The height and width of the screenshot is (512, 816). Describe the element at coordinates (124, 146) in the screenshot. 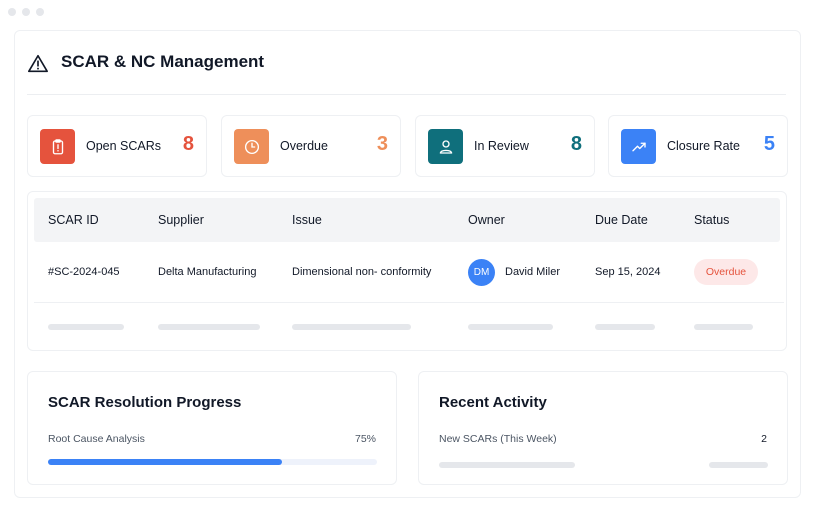

I see `stat-label: Open SCARs` at that location.